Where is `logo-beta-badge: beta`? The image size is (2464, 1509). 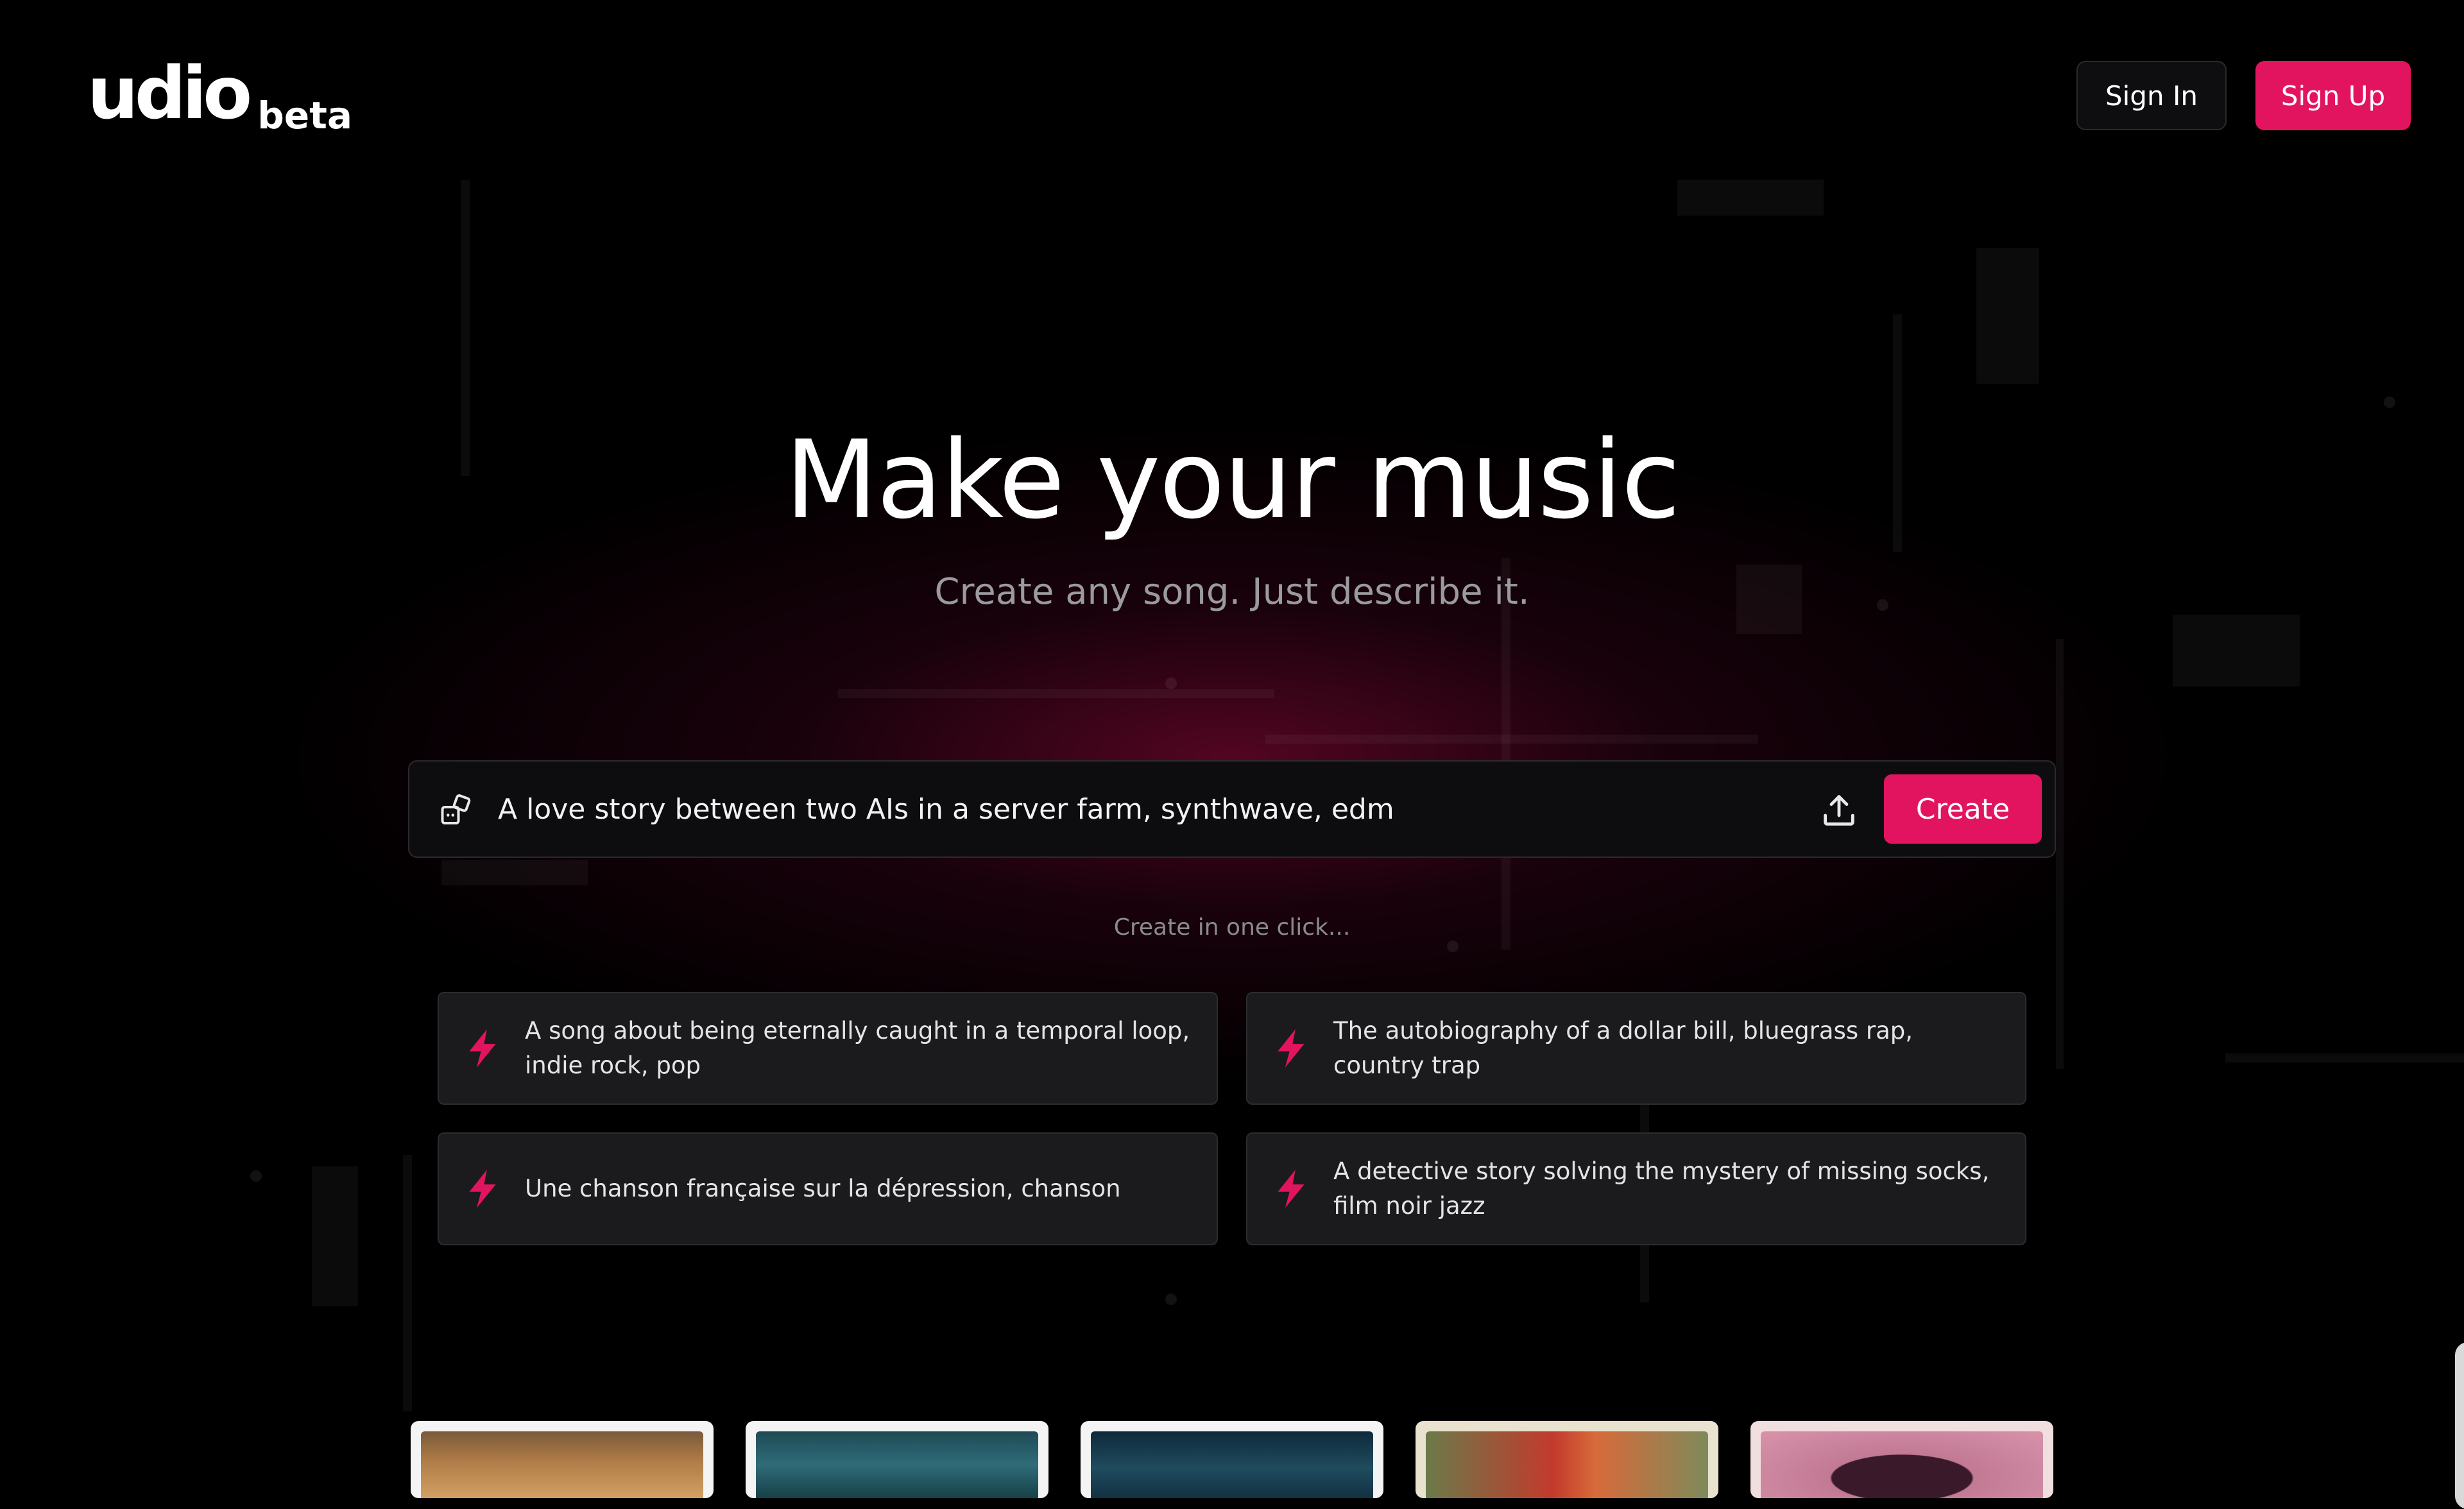
logo-beta-badge: beta is located at coordinates (305, 115).